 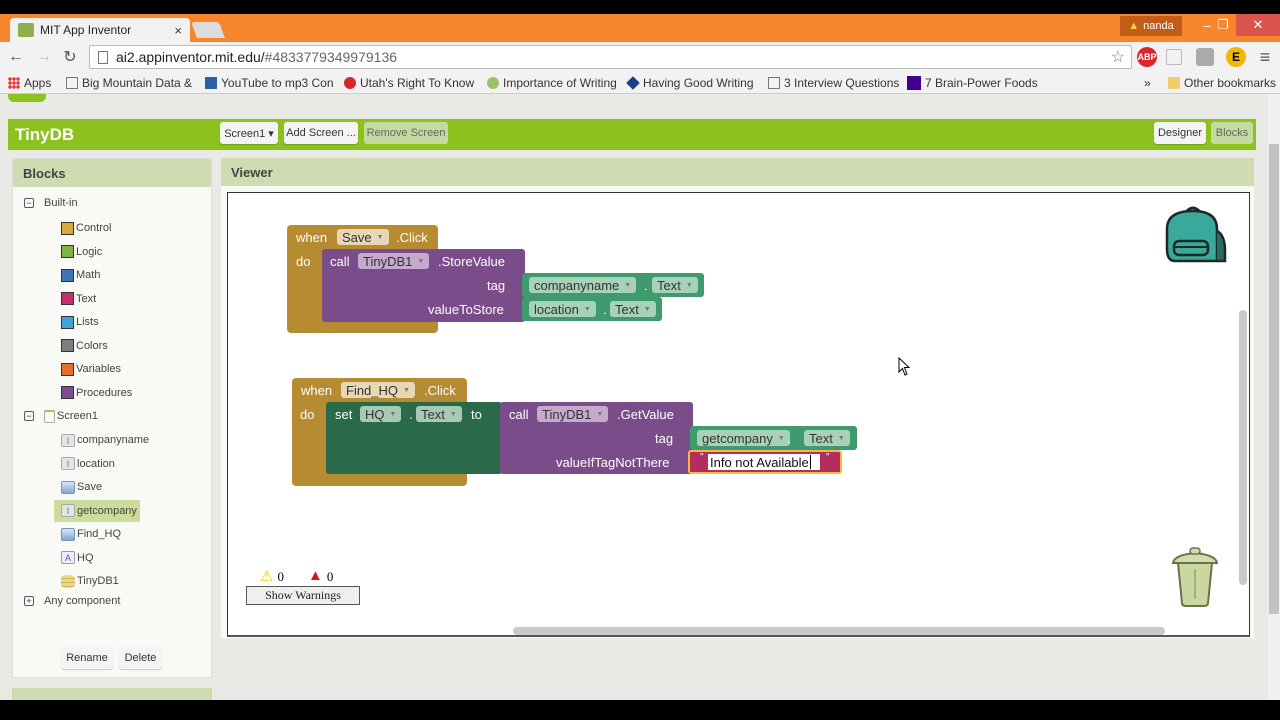 I want to click on reload-icon: ↻, so click(x=70, y=57).